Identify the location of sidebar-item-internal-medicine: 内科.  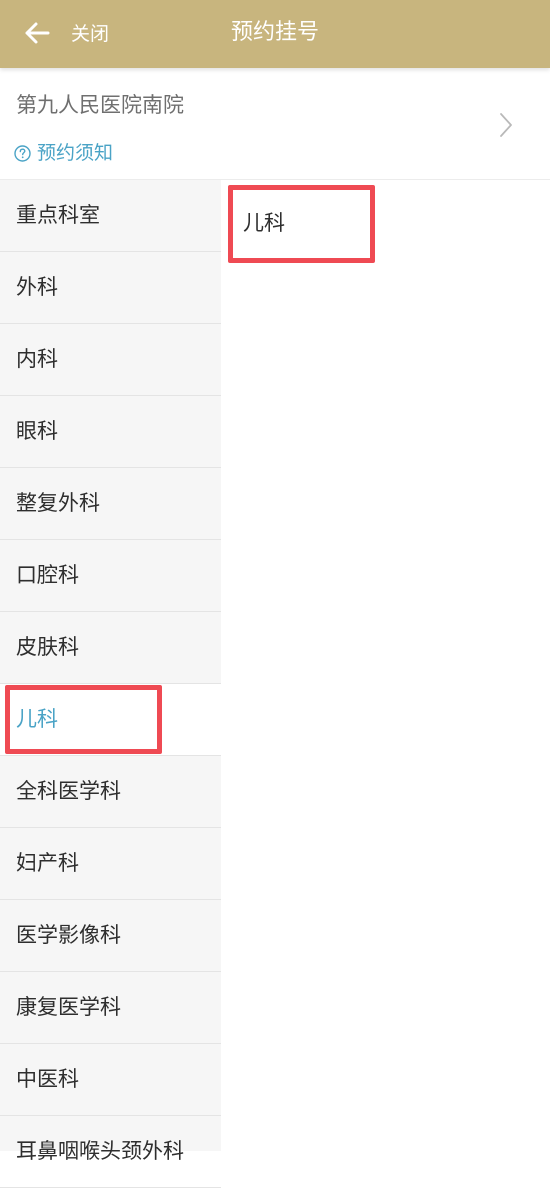
(110, 360).